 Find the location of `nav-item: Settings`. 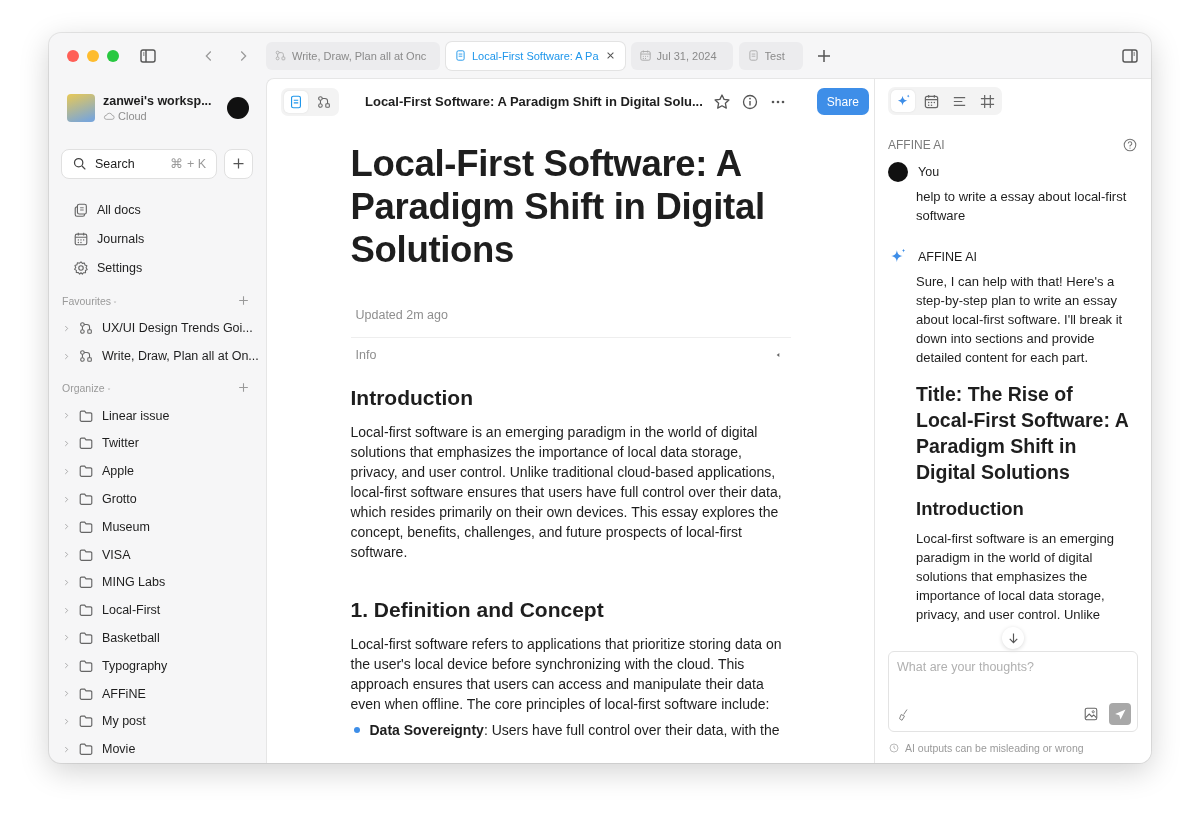

nav-item: Settings is located at coordinates (157, 268).